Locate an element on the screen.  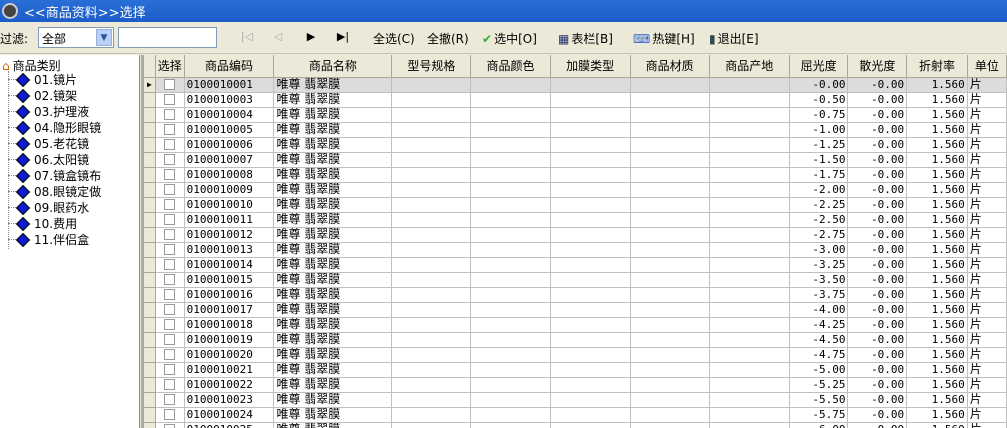
table-row: 0100010004 唯尊 翡翠膜 -0.75 -0.00 1.560 片 is located at coordinates (575, 114).